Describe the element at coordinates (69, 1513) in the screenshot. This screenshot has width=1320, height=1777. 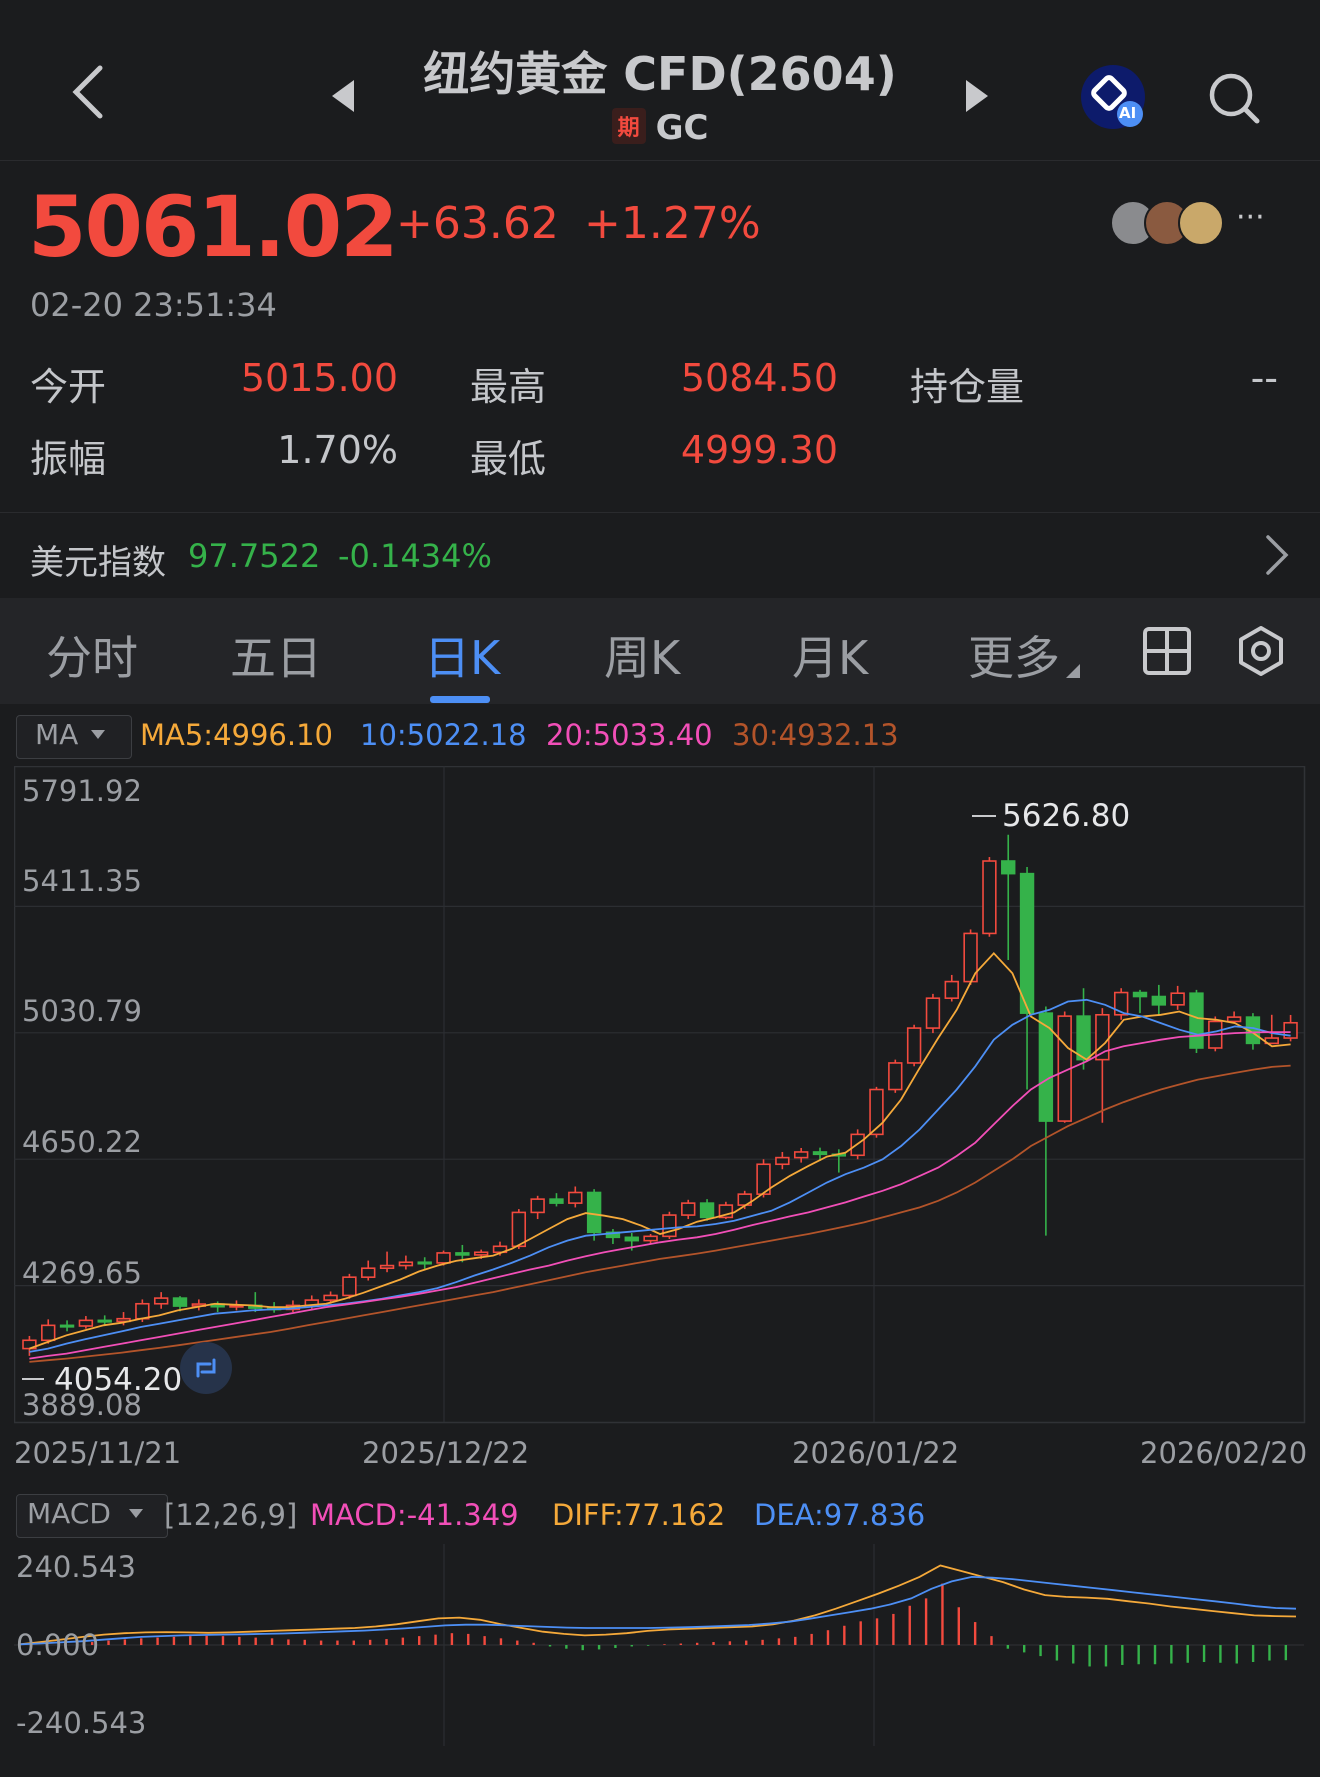
I see `macd-selector-label: MACD` at that location.